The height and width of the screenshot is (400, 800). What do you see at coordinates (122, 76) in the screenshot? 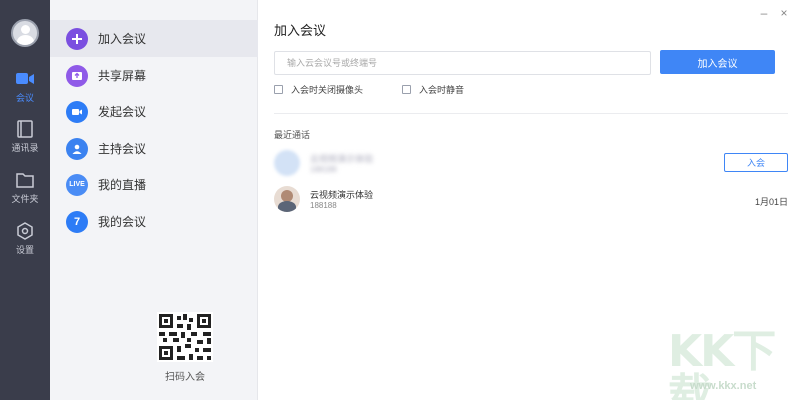
I see `menu-item-label: 共享屏幕` at bounding box center [122, 76].